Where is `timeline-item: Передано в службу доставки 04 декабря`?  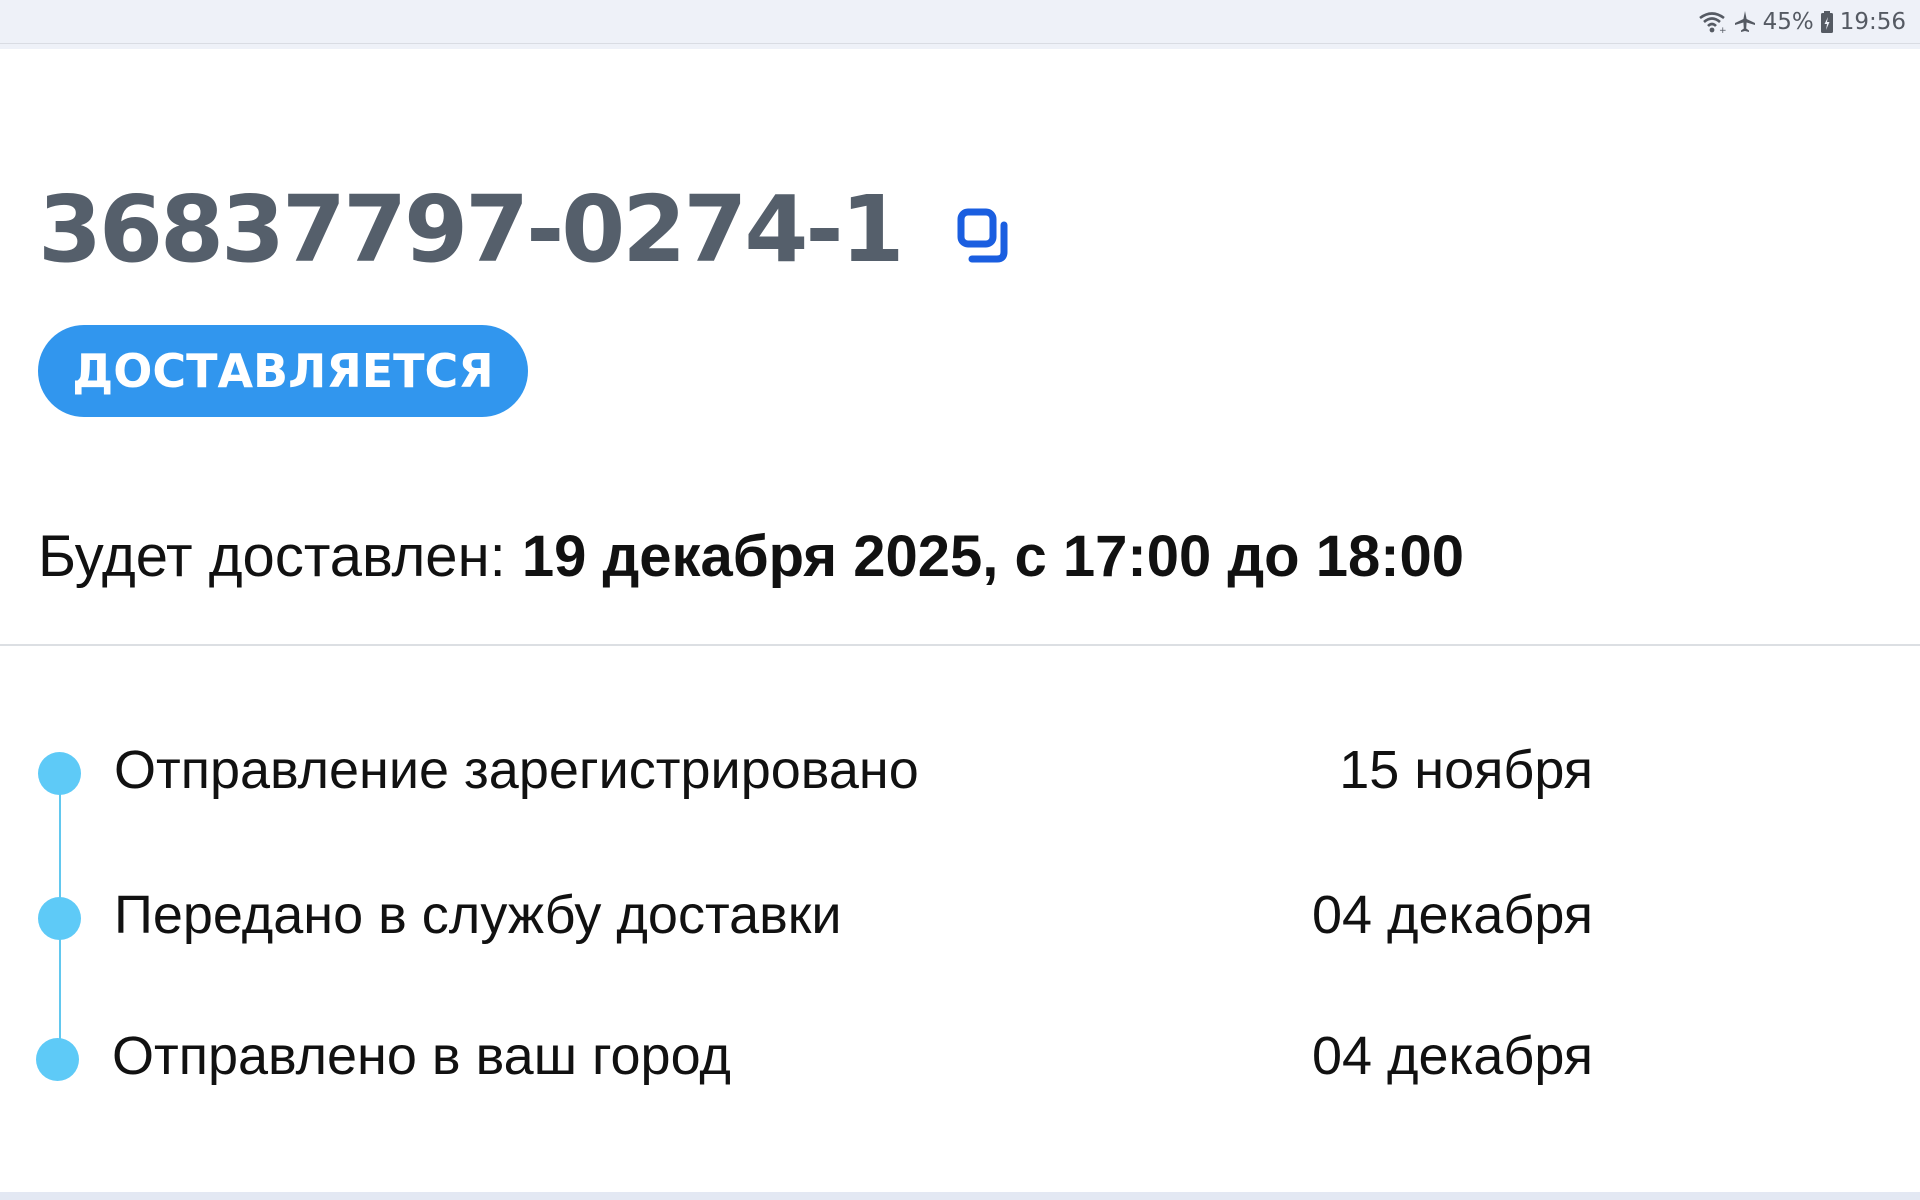
timeline-item: Передано в службу доставки 04 декабря is located at coordinates (800, 939).